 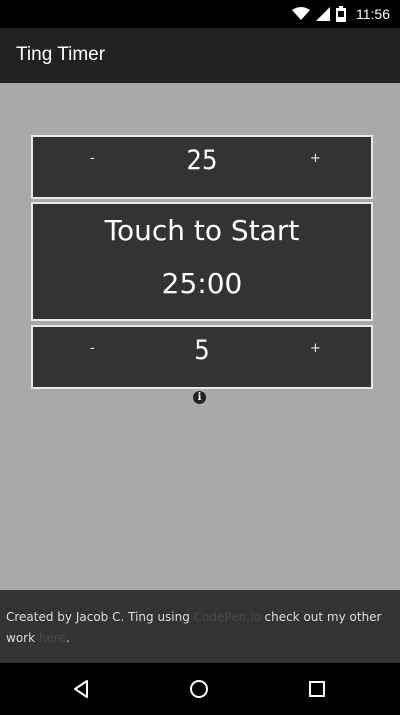 I want to click on status-time: 11:56, so click(x=373, y=14).